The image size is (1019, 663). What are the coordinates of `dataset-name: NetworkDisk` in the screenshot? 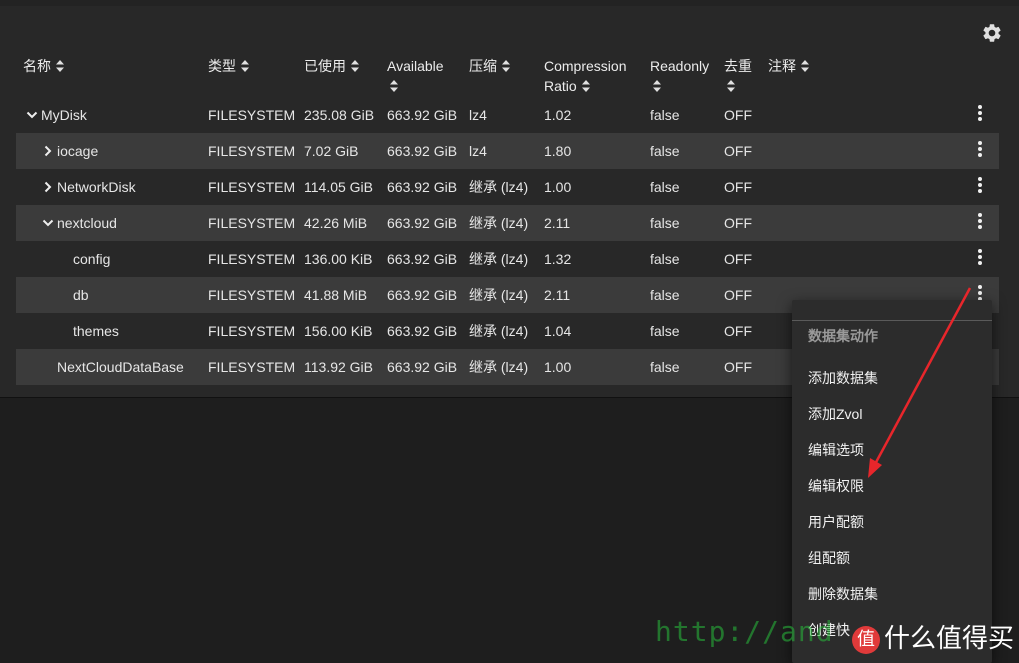 It's located at (96, 187).